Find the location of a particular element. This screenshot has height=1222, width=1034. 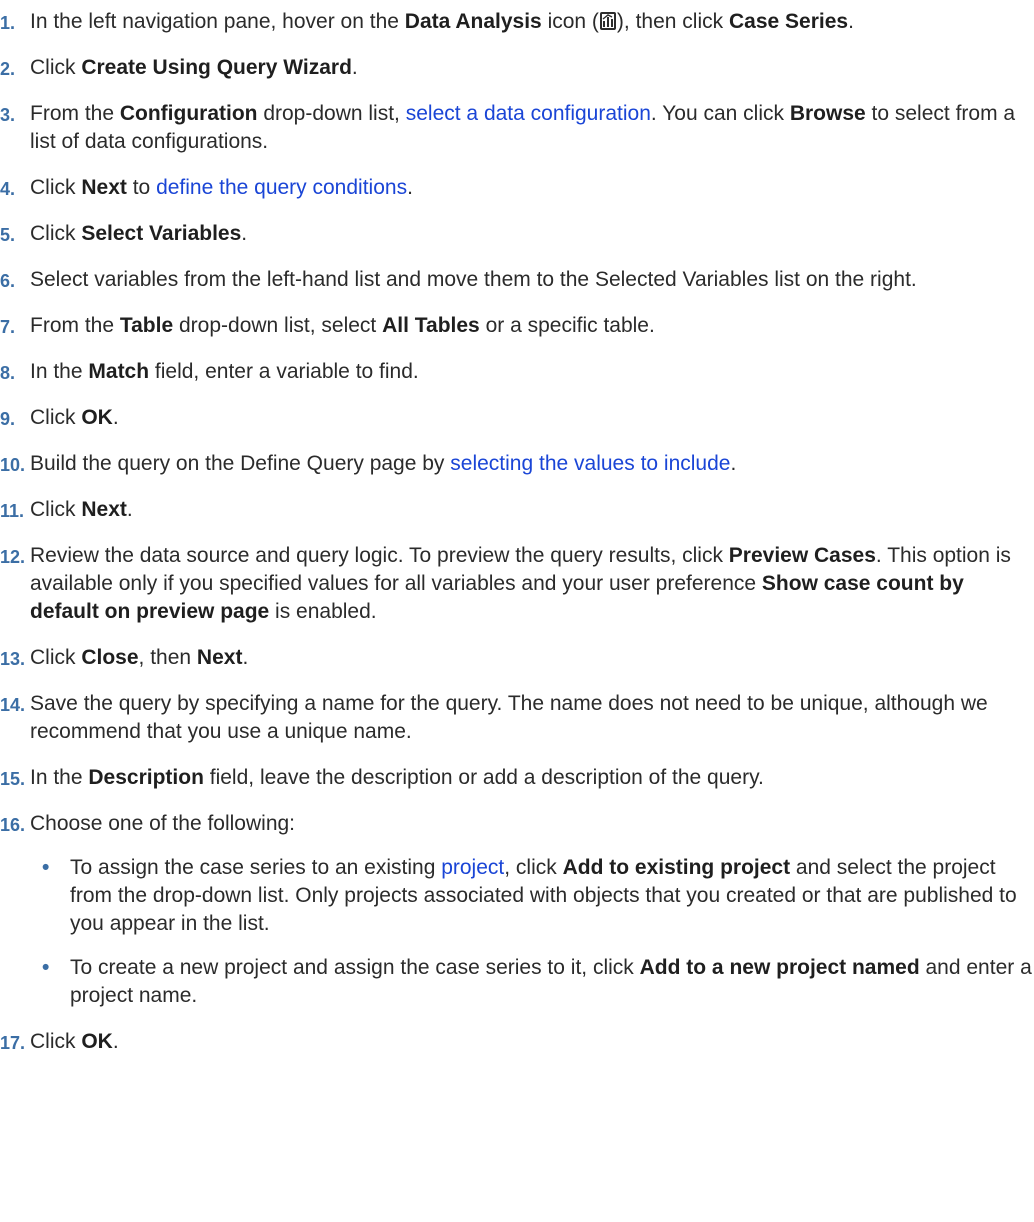

step-number: 4. is located at coordinates (8, 189).